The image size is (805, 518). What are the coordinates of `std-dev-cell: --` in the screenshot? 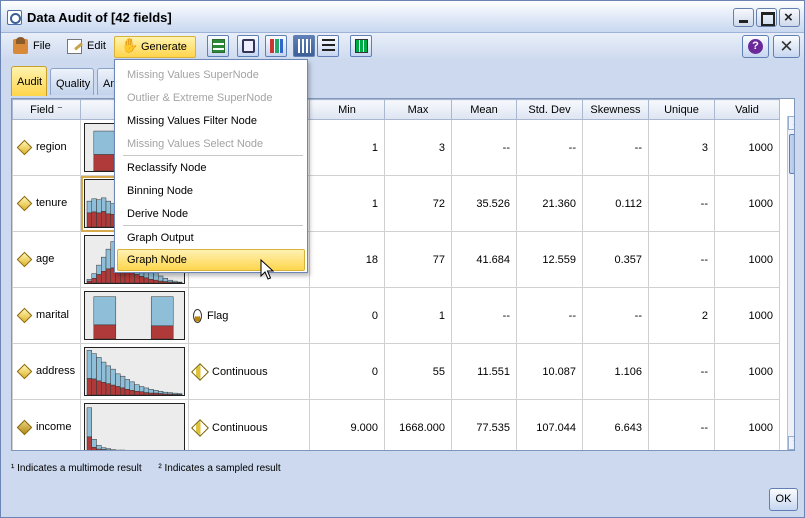 It's located at (549, 147).